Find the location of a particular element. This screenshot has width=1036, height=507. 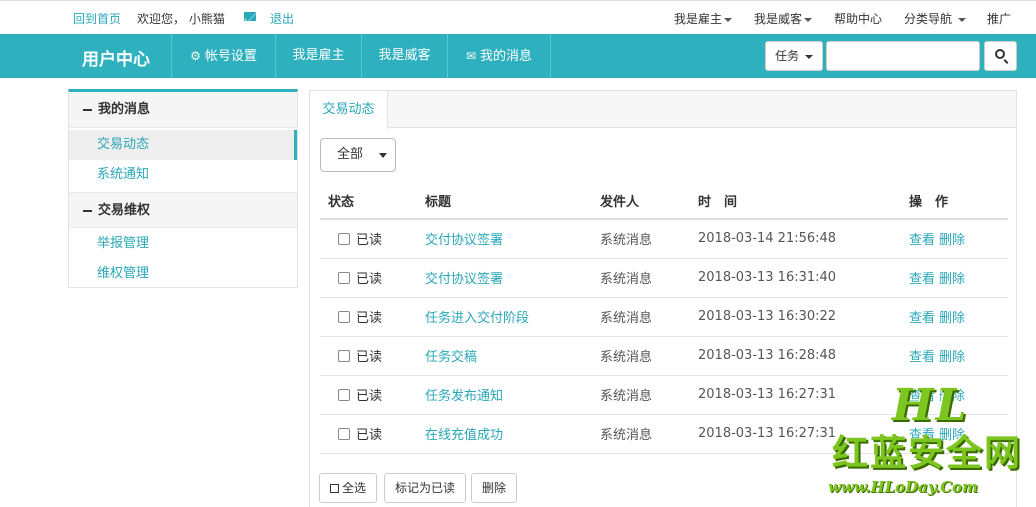

table-header-row: 状态 标题 发件人 时 间 操 作 is located at coordinates (664, 201).